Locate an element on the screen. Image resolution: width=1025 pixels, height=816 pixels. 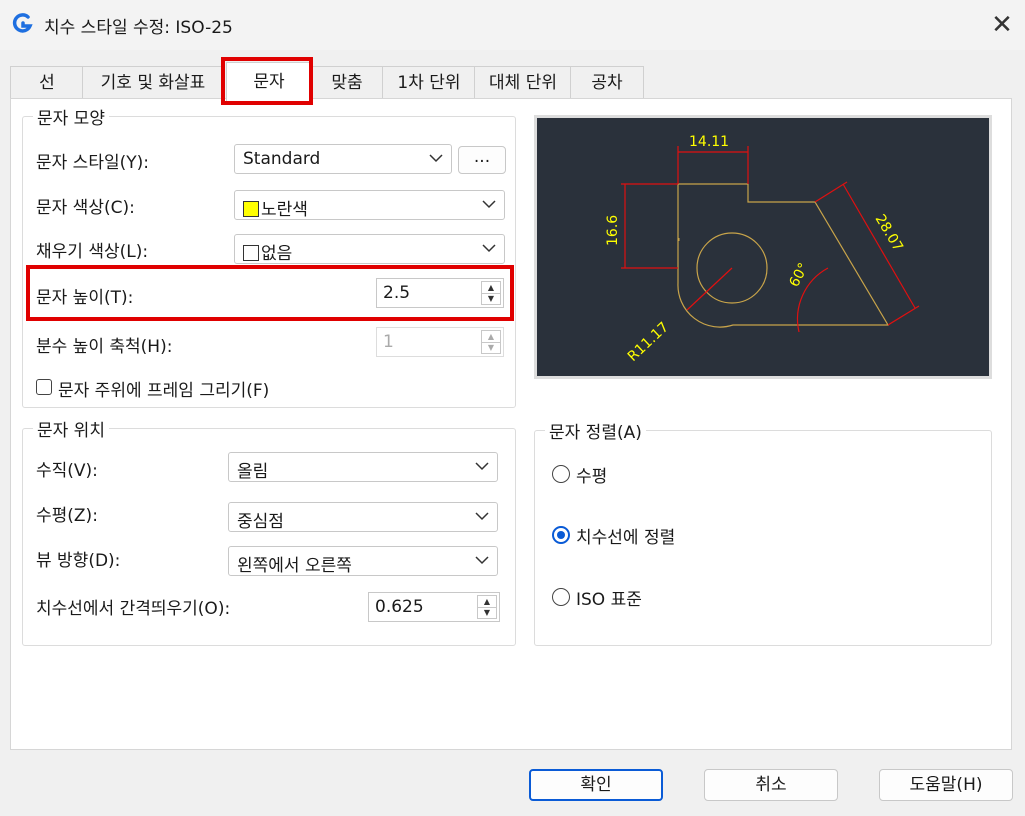
fill-color-dropdown: 없음 is located at coordinates (369, 249).